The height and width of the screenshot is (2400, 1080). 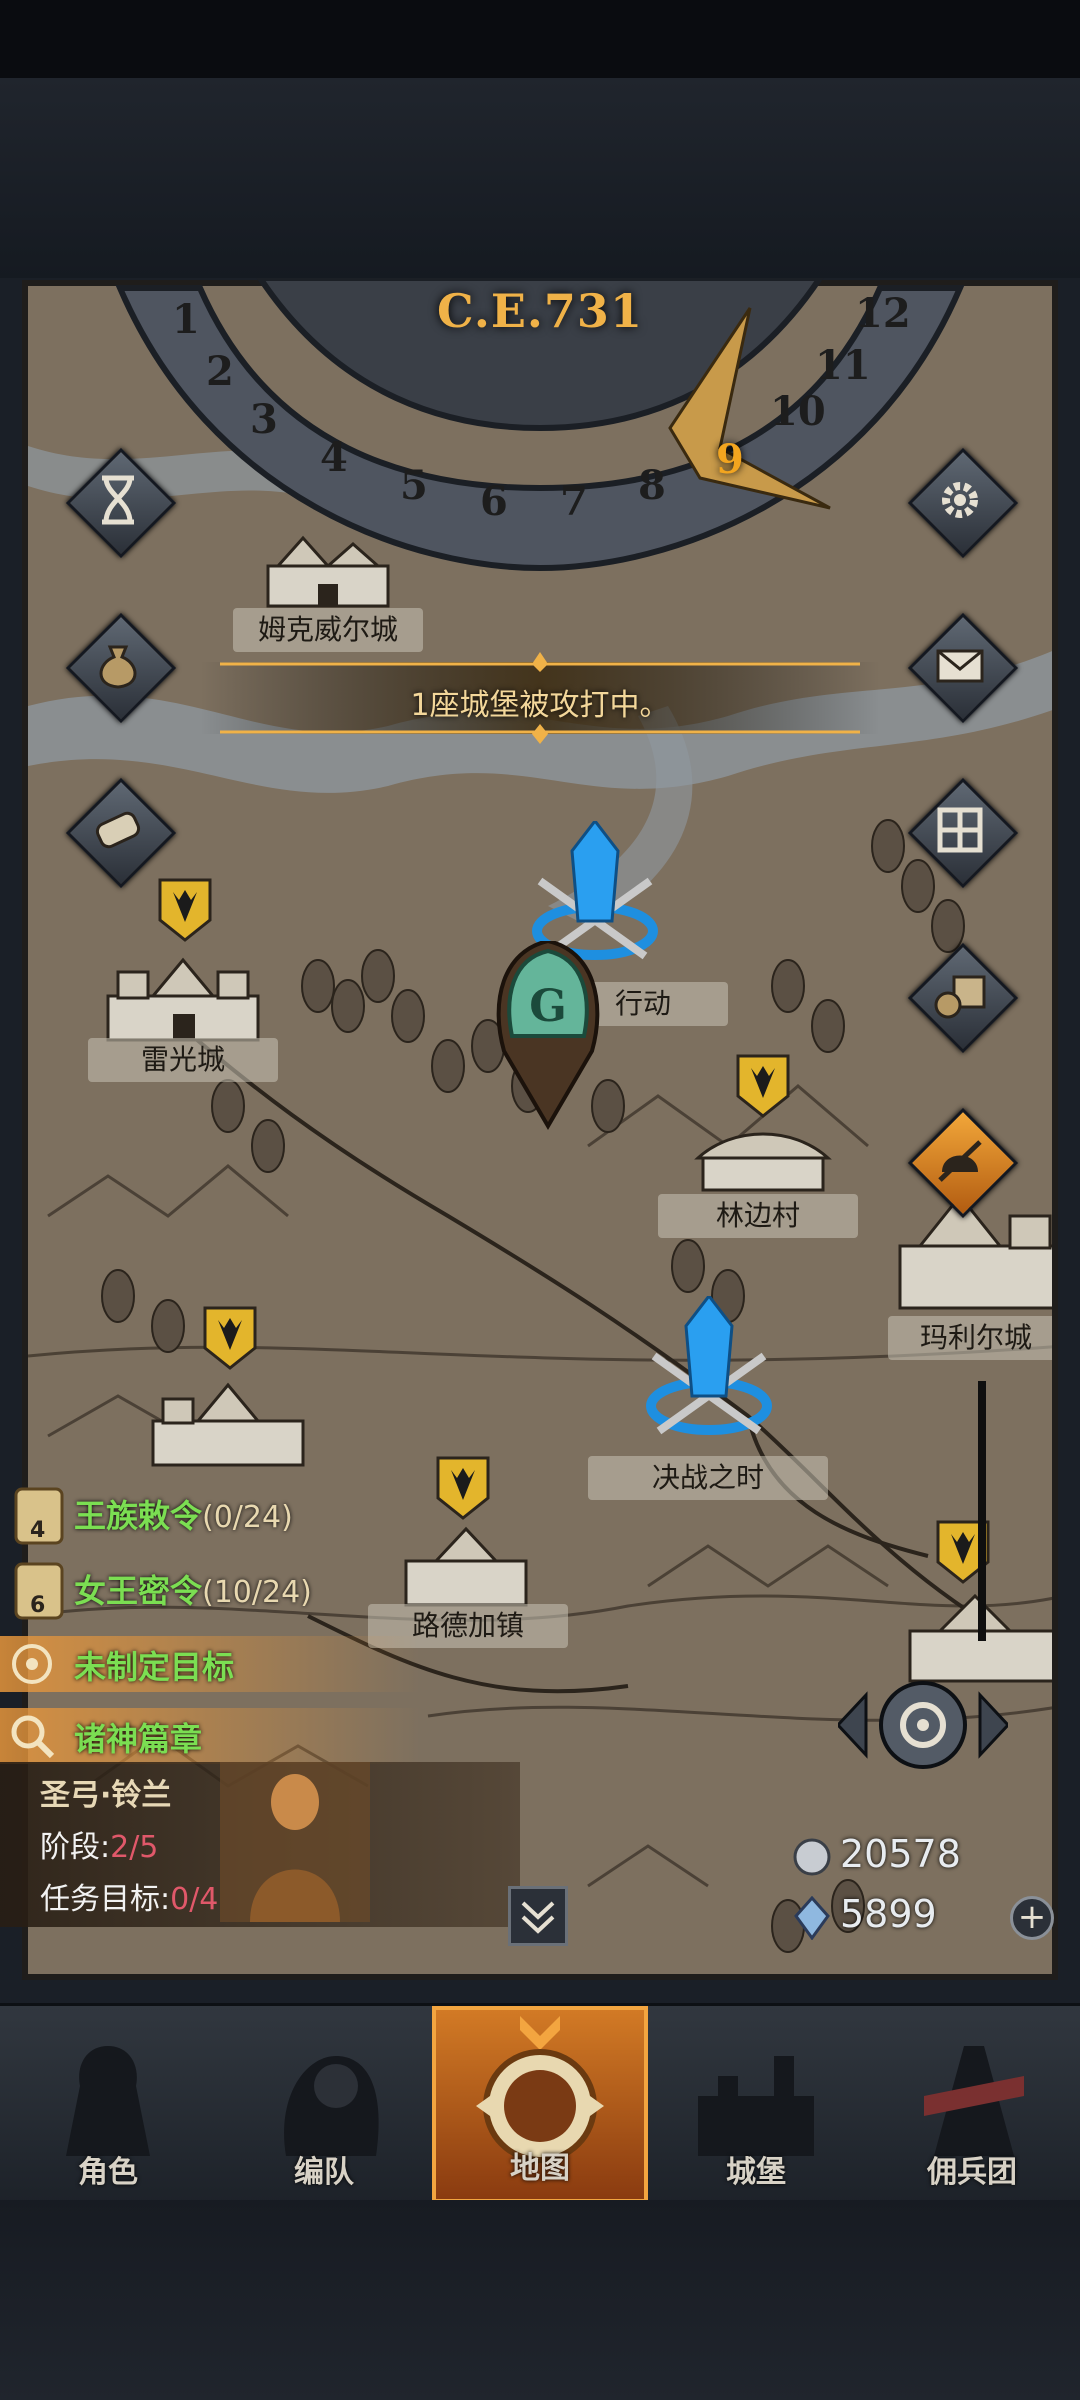 I want to click on hero-portrait, so click(x=295, y=1842).